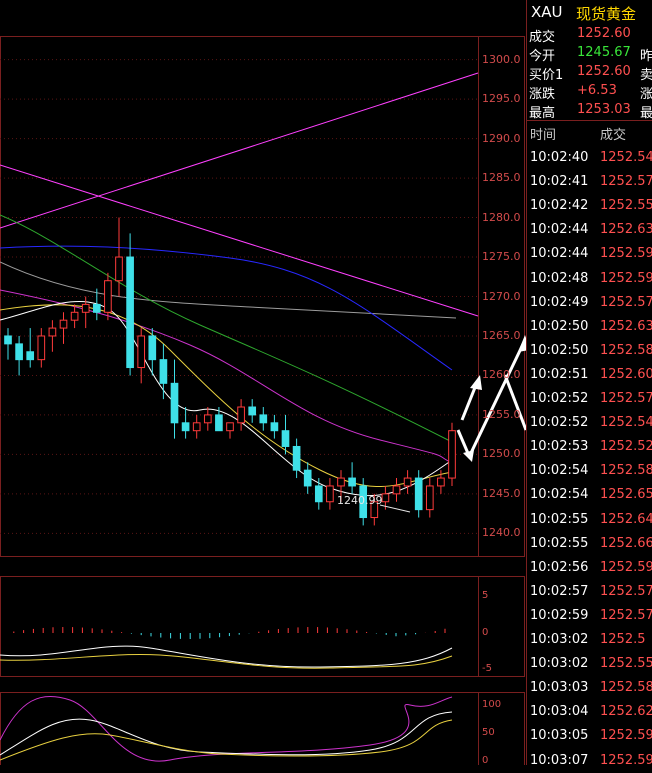  I want to click on tick-row: 10:02:56 1252.59, so click(589, 568).